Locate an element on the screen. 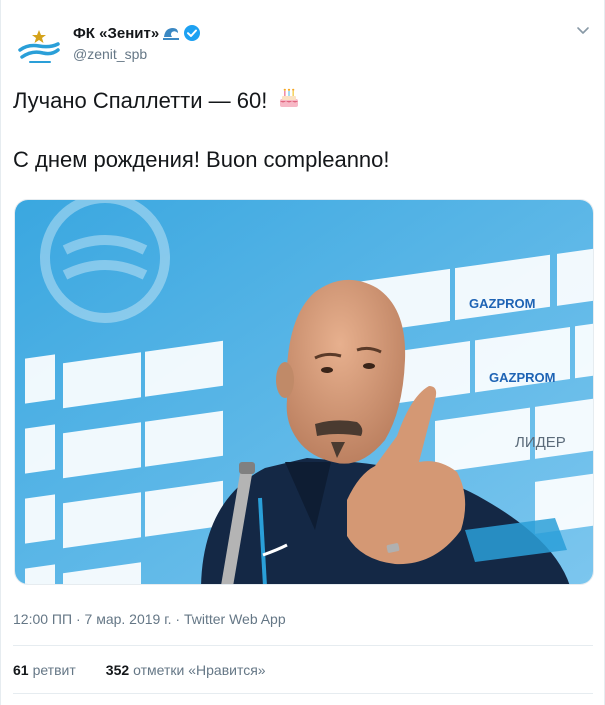  gazprom-logo-2: GAZPROM is located at coordinates (522, 377).